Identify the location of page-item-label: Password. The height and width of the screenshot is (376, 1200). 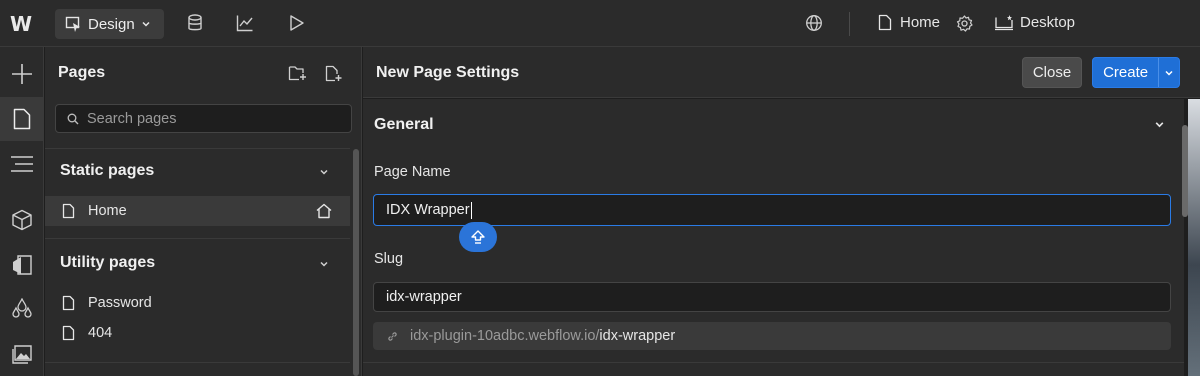
(120, 303).